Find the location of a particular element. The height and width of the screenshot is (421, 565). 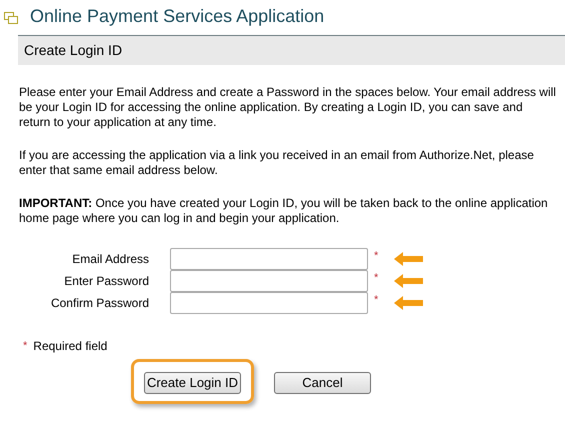

page-title: Online Payment Services Application is located at coordinates (177, 16).